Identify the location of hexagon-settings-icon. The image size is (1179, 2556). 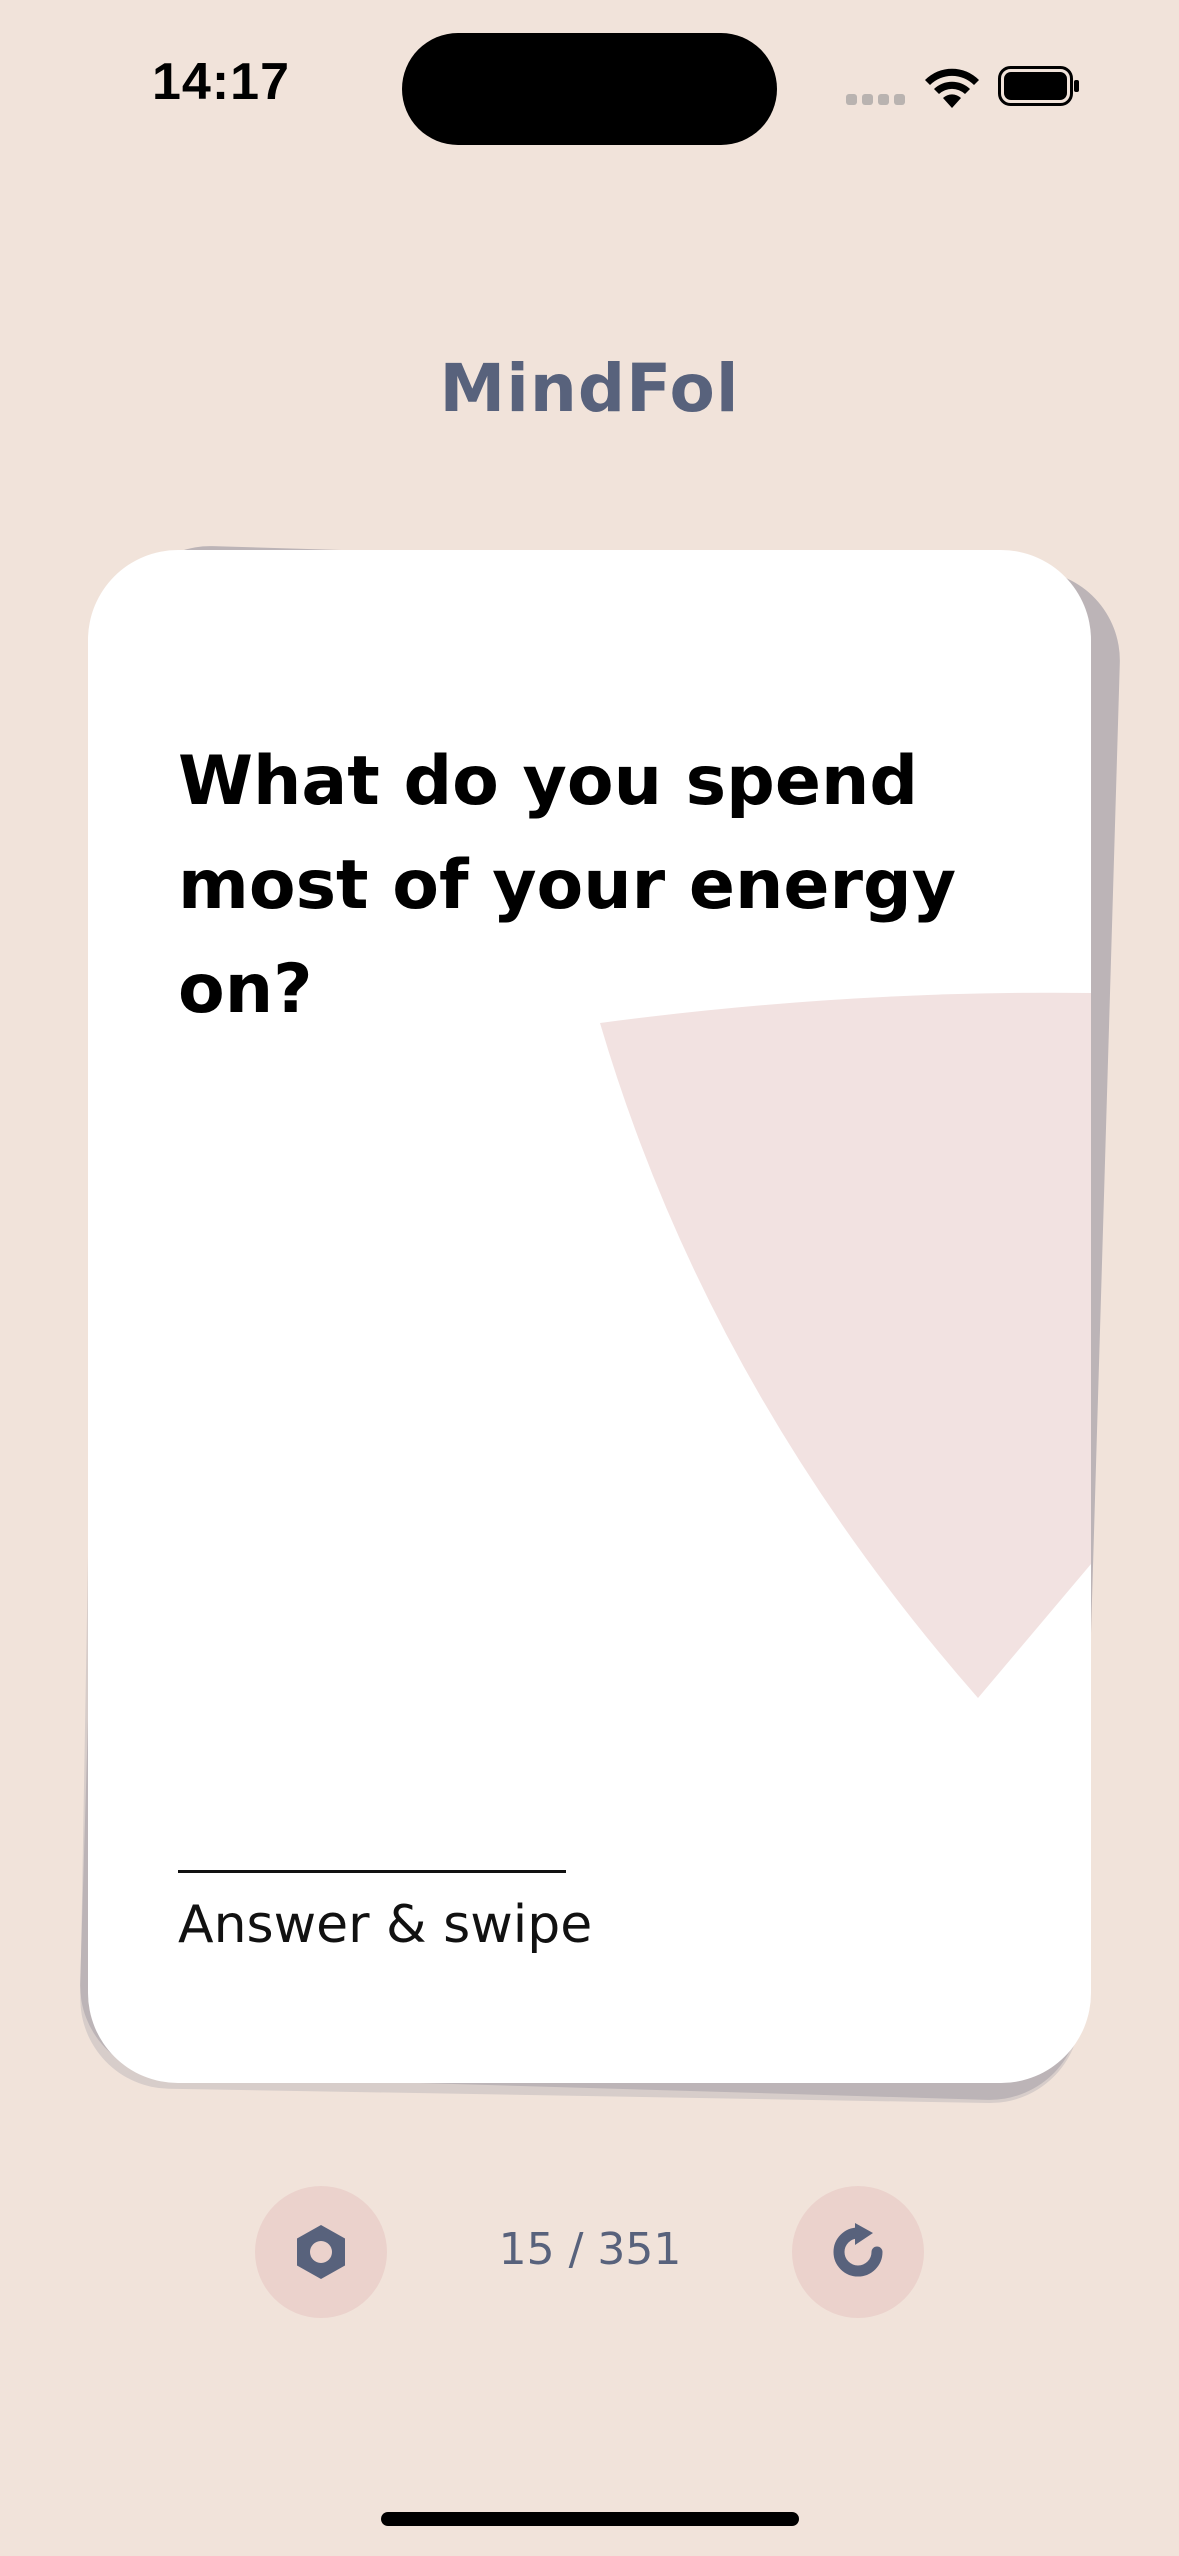
(321, 2252).